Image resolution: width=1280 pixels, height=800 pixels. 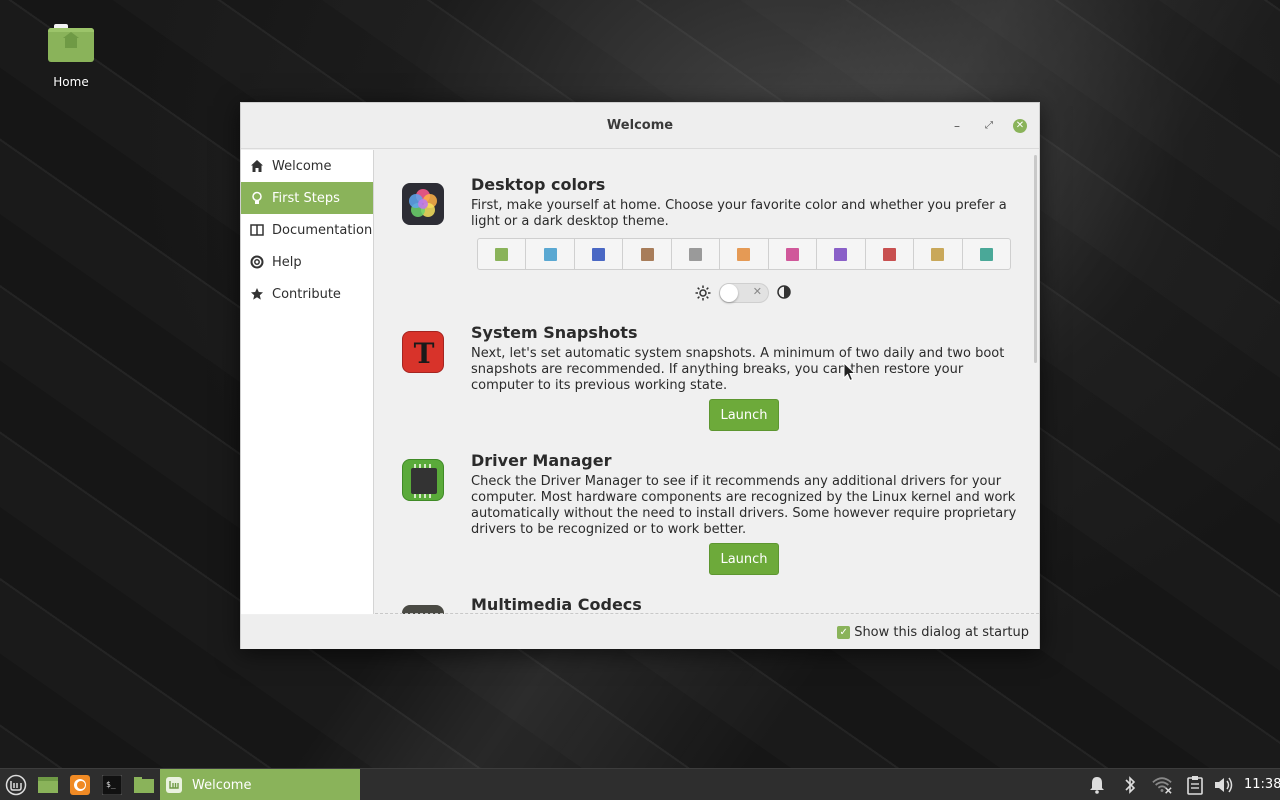 I want to click on sidebar-item-first-steps: First Steps, so click(x=307, y=198).